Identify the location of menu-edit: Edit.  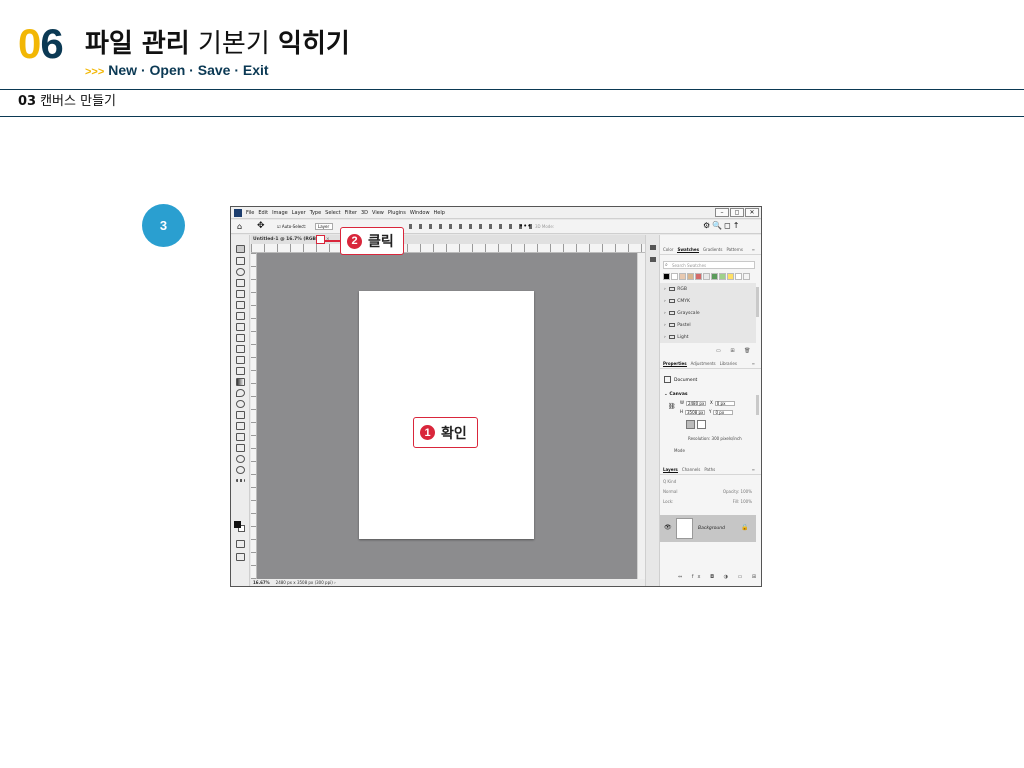
(263, 213).